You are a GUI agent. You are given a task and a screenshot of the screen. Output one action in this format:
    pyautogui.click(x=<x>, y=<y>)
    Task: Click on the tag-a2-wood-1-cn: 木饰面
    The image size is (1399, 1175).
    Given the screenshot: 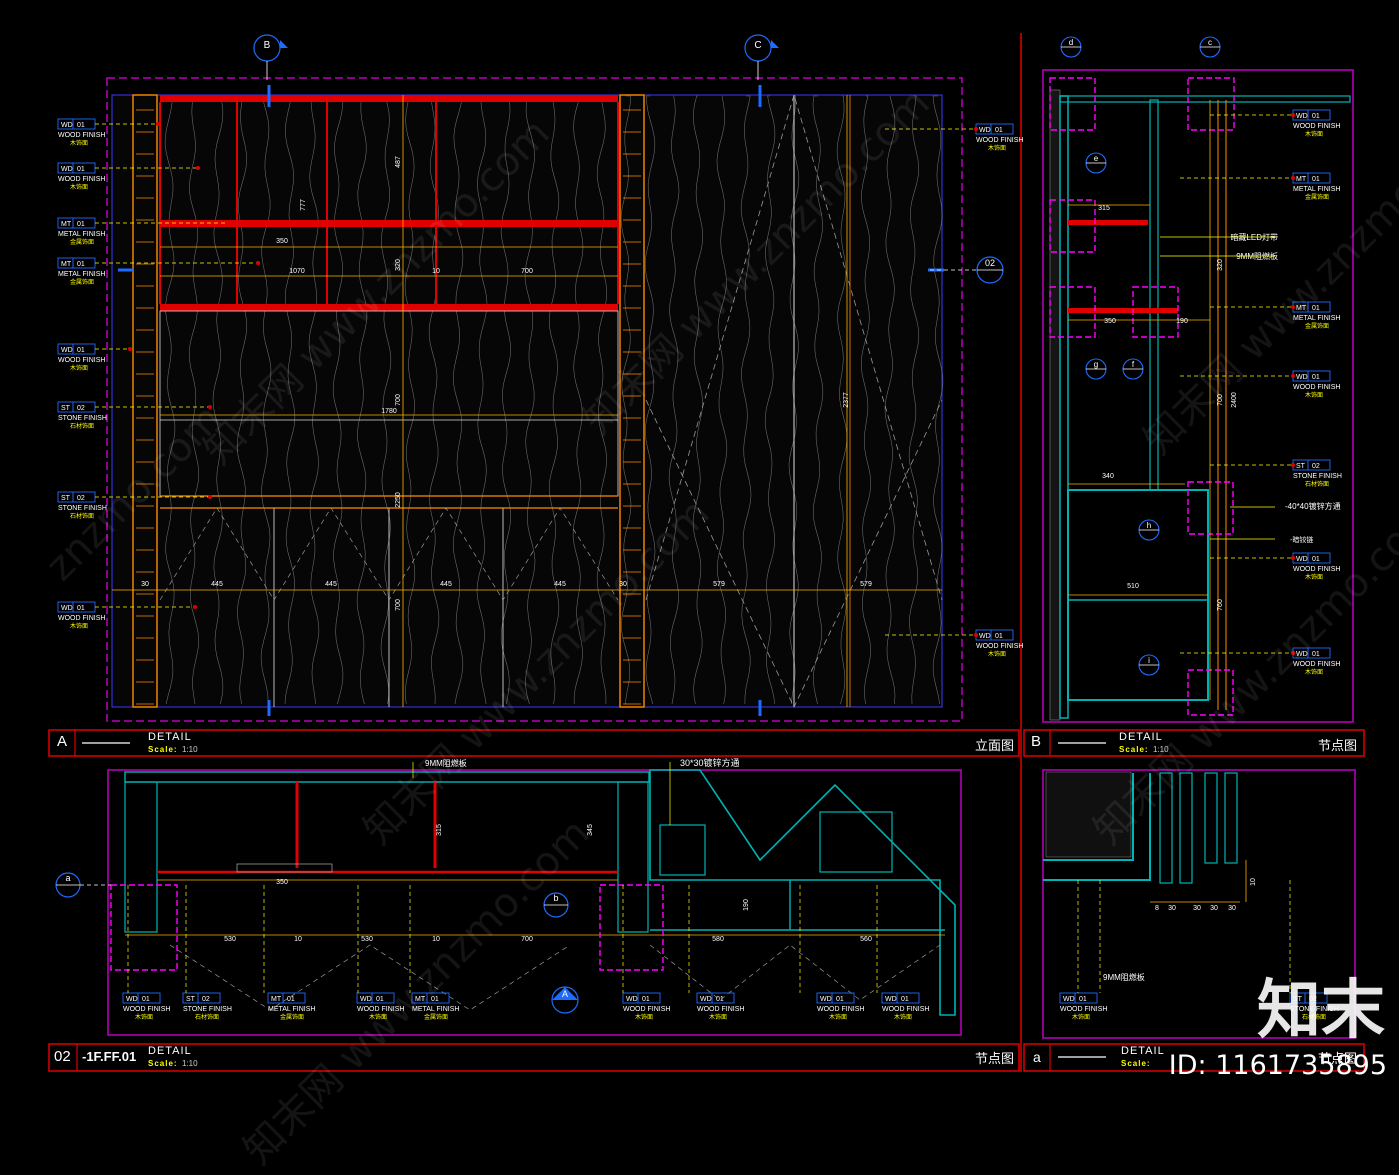 What is the action you would take?
    pyautogui.click(x=1081, y=1017)
    